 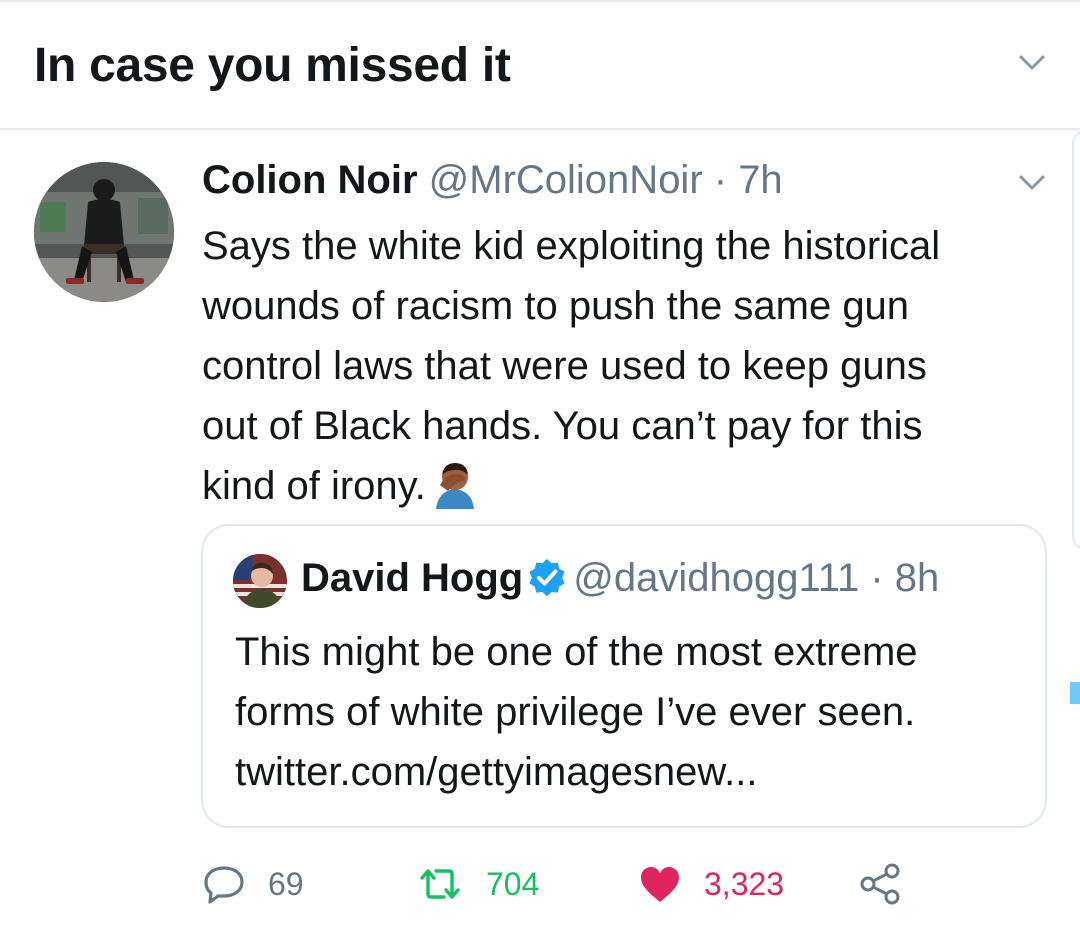 I want to click on share-button, so click(x=891, y=884).